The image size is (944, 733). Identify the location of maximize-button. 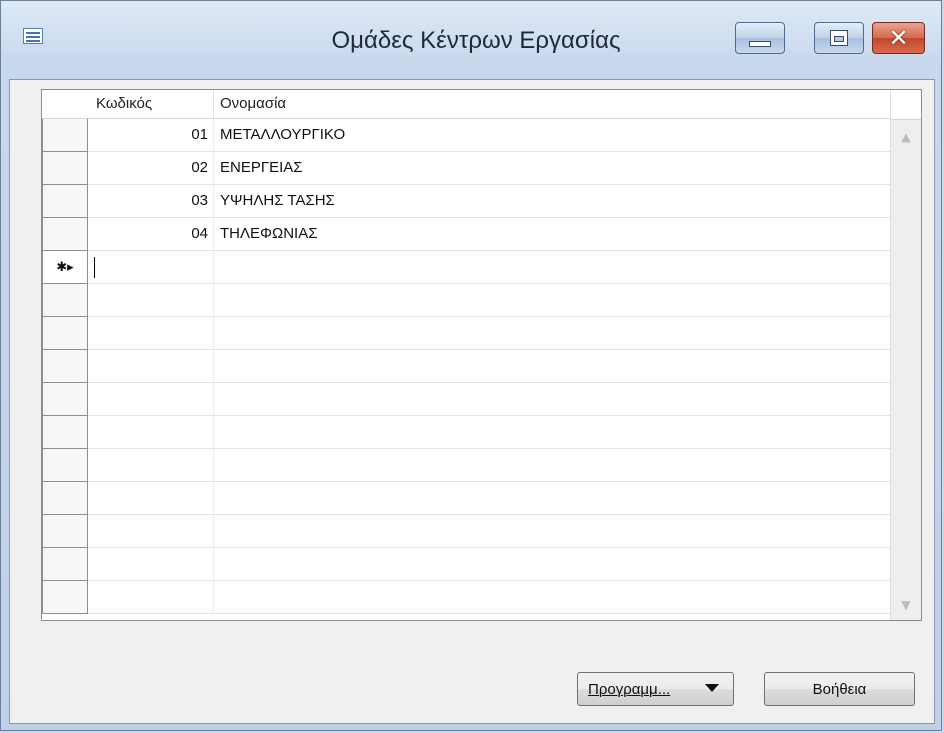
(839, 38).